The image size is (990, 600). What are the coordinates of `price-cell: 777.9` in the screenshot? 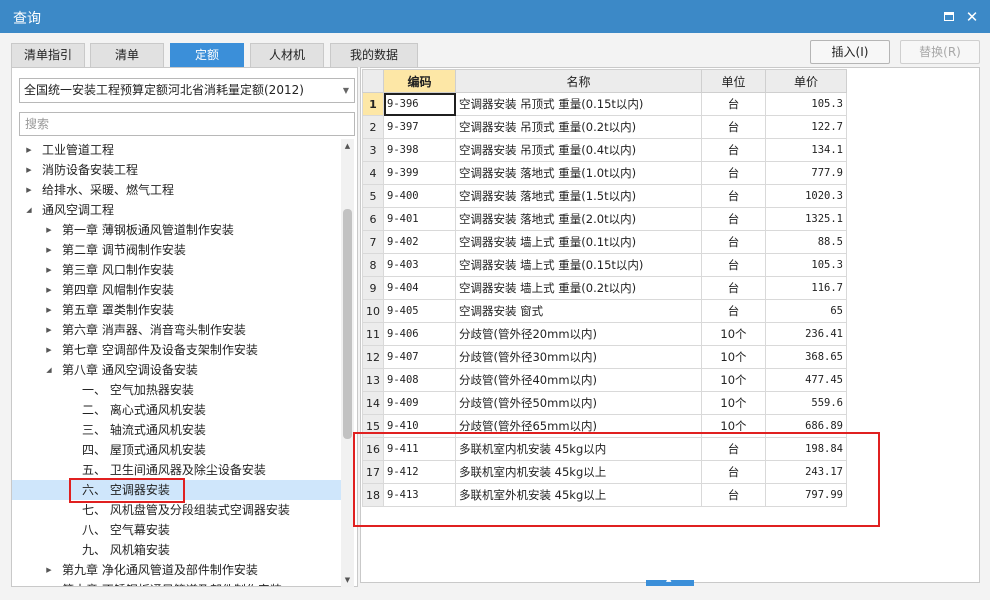 It's located at (806, 173).